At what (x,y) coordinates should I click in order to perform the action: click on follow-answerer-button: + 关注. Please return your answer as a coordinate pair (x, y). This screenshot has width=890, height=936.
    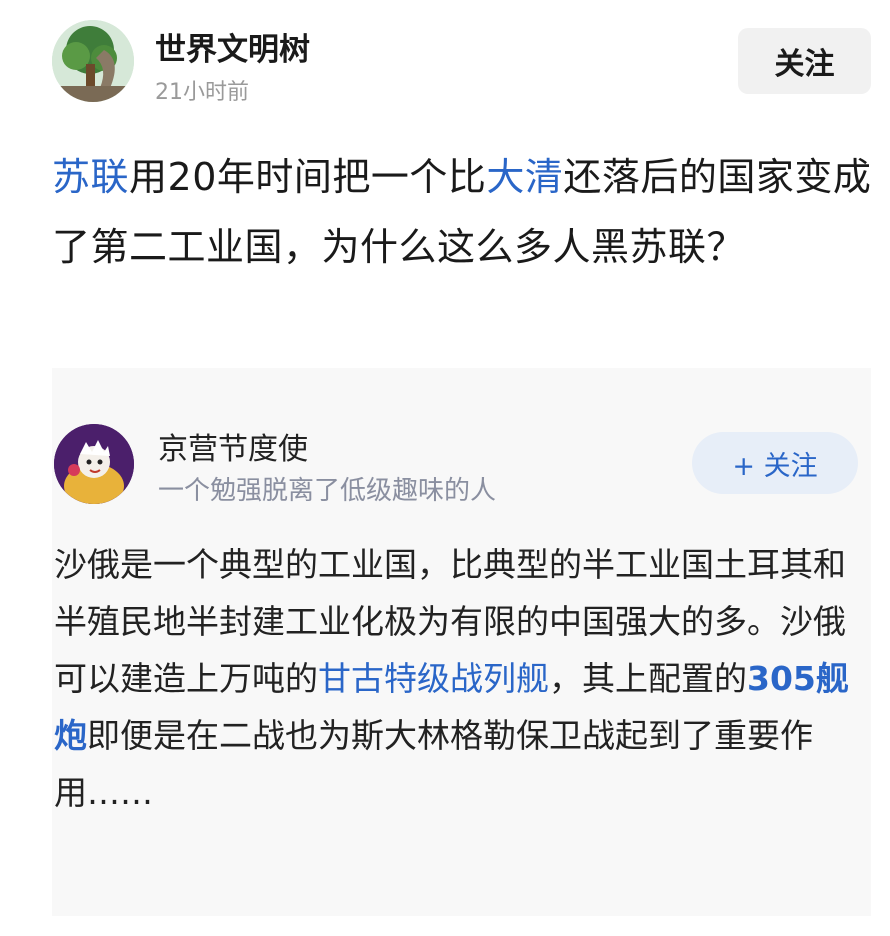
    Looking at the image, I should click on (775, 463).